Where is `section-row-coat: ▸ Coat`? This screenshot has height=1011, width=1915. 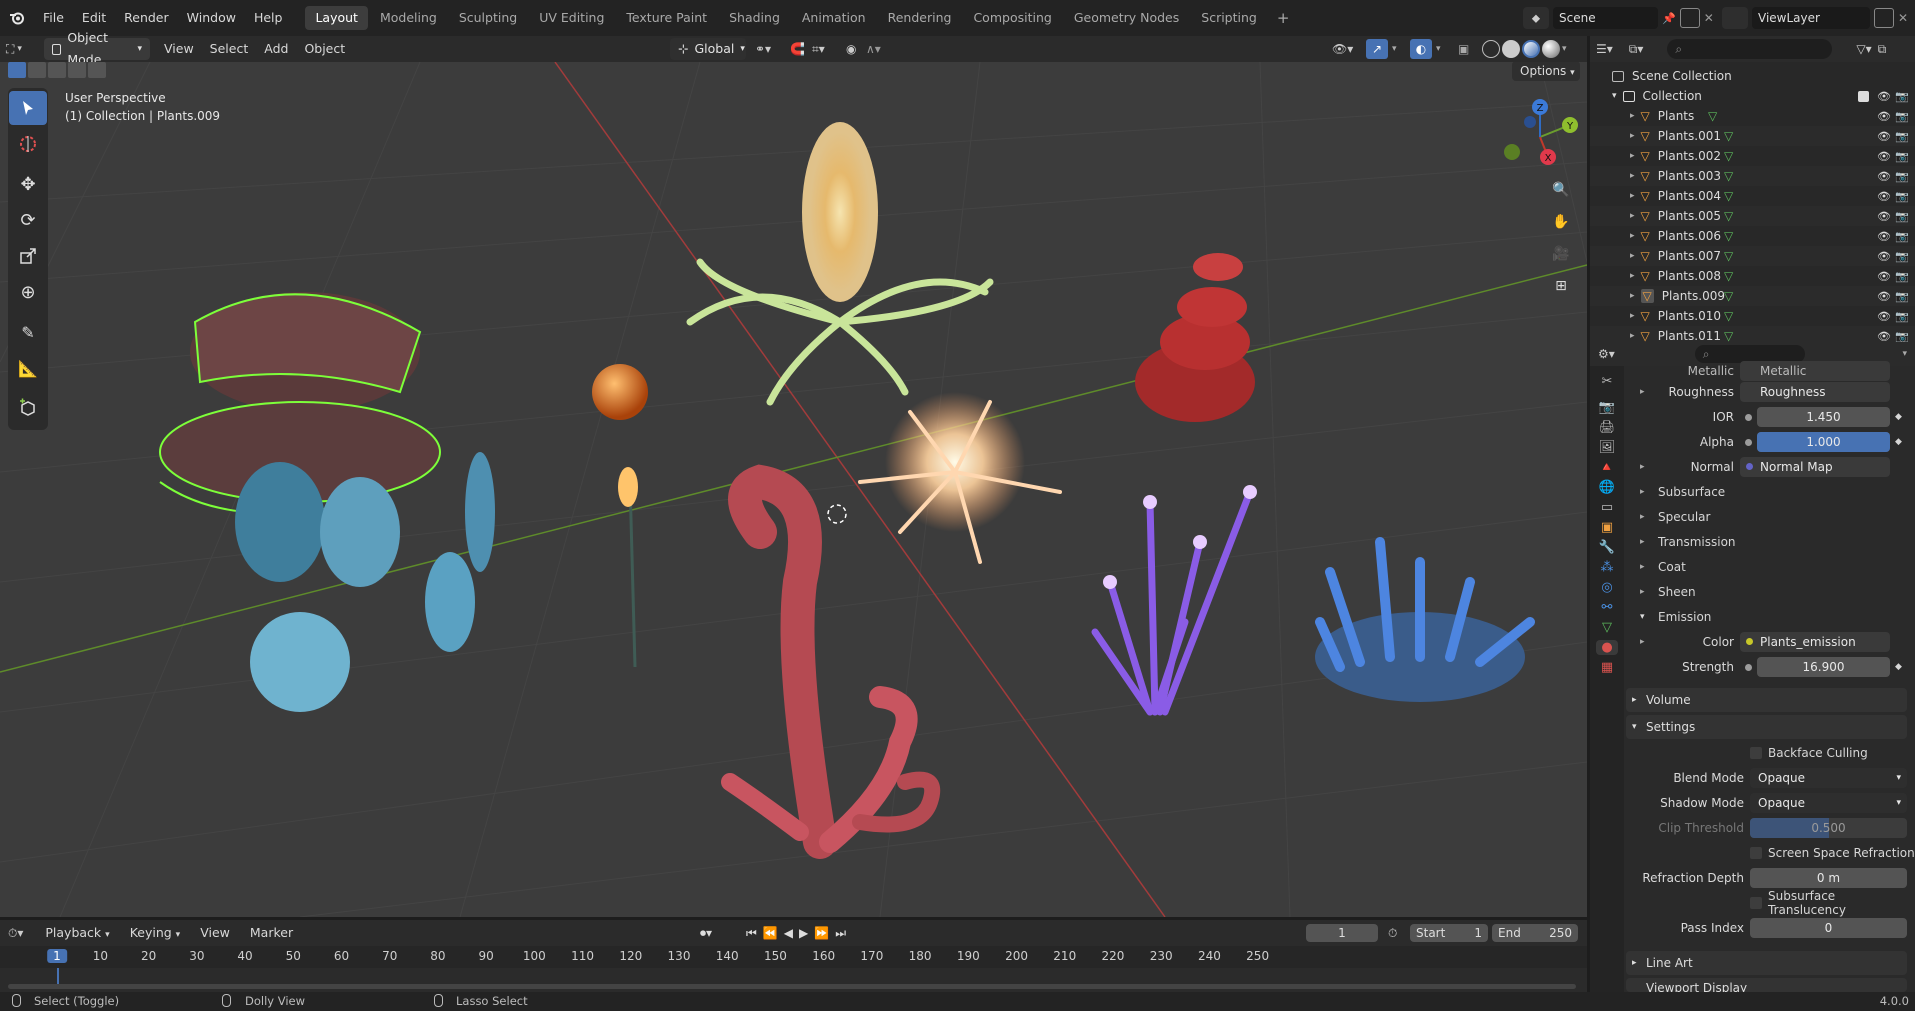 section-row-coat: ▸ Coat is located at coordinates (1752, 567).